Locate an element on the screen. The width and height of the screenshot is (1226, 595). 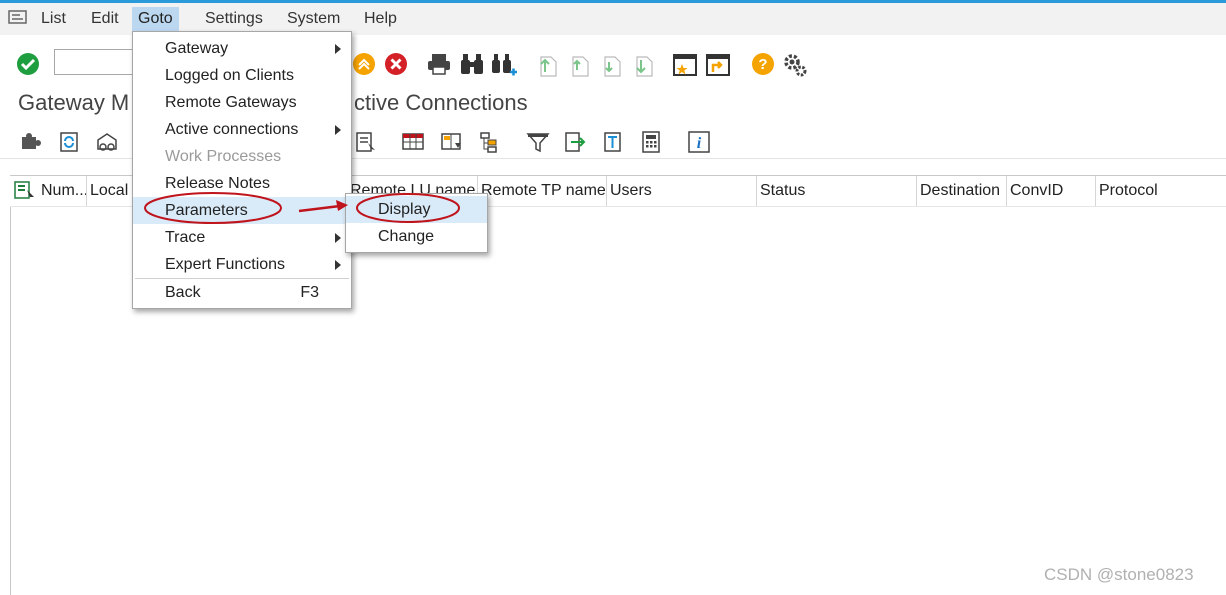
command-field is located at coordinates (94, 62).